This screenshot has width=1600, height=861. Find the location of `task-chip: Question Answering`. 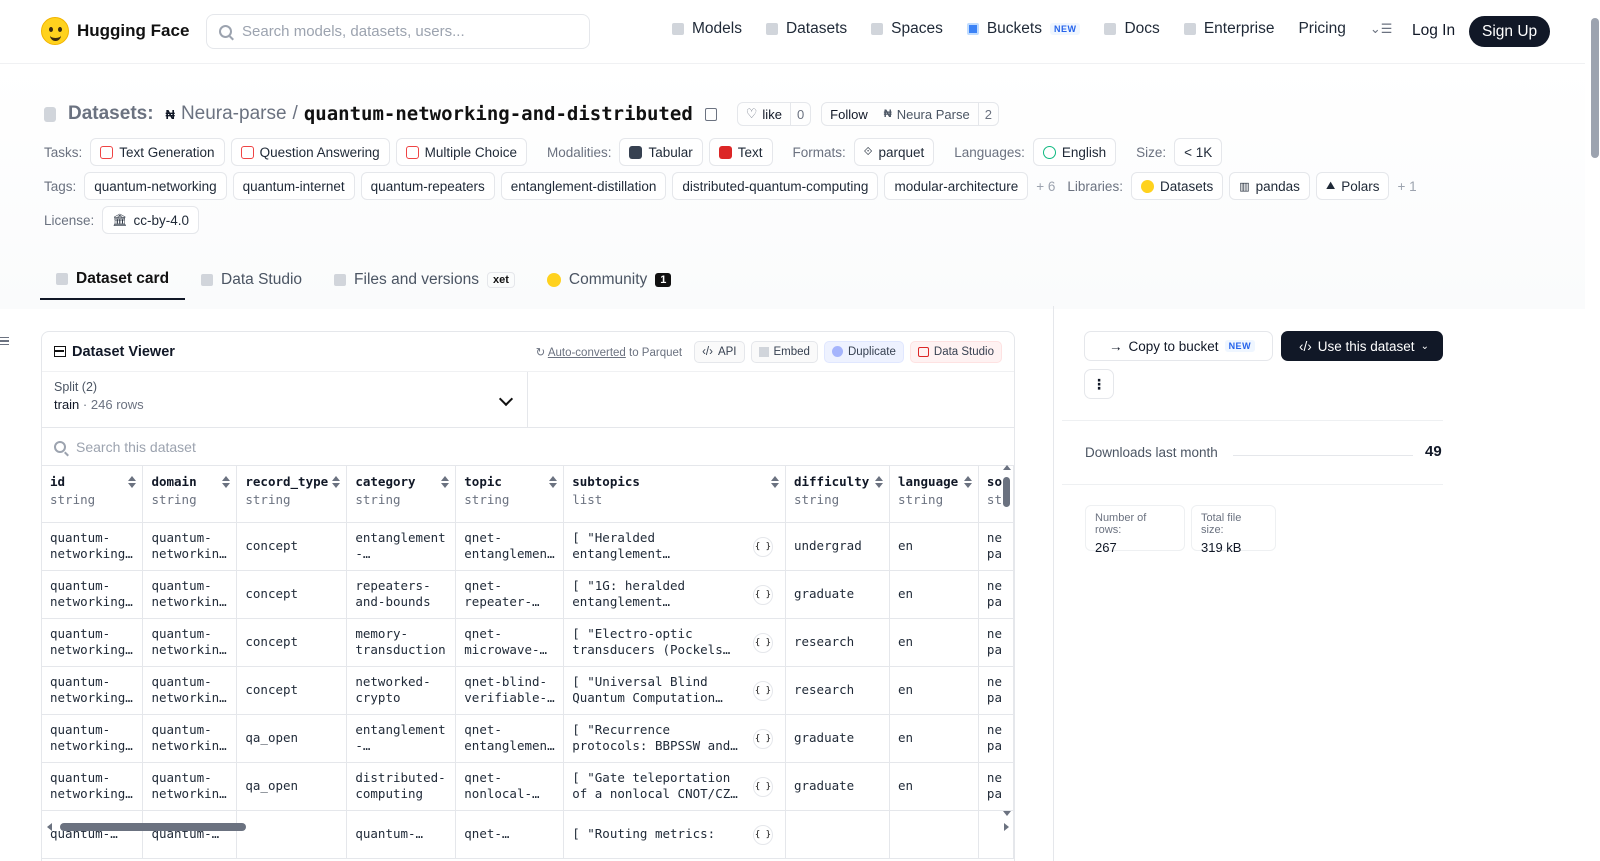

task-chip: Question Answering is located at coordinates (310, 152).